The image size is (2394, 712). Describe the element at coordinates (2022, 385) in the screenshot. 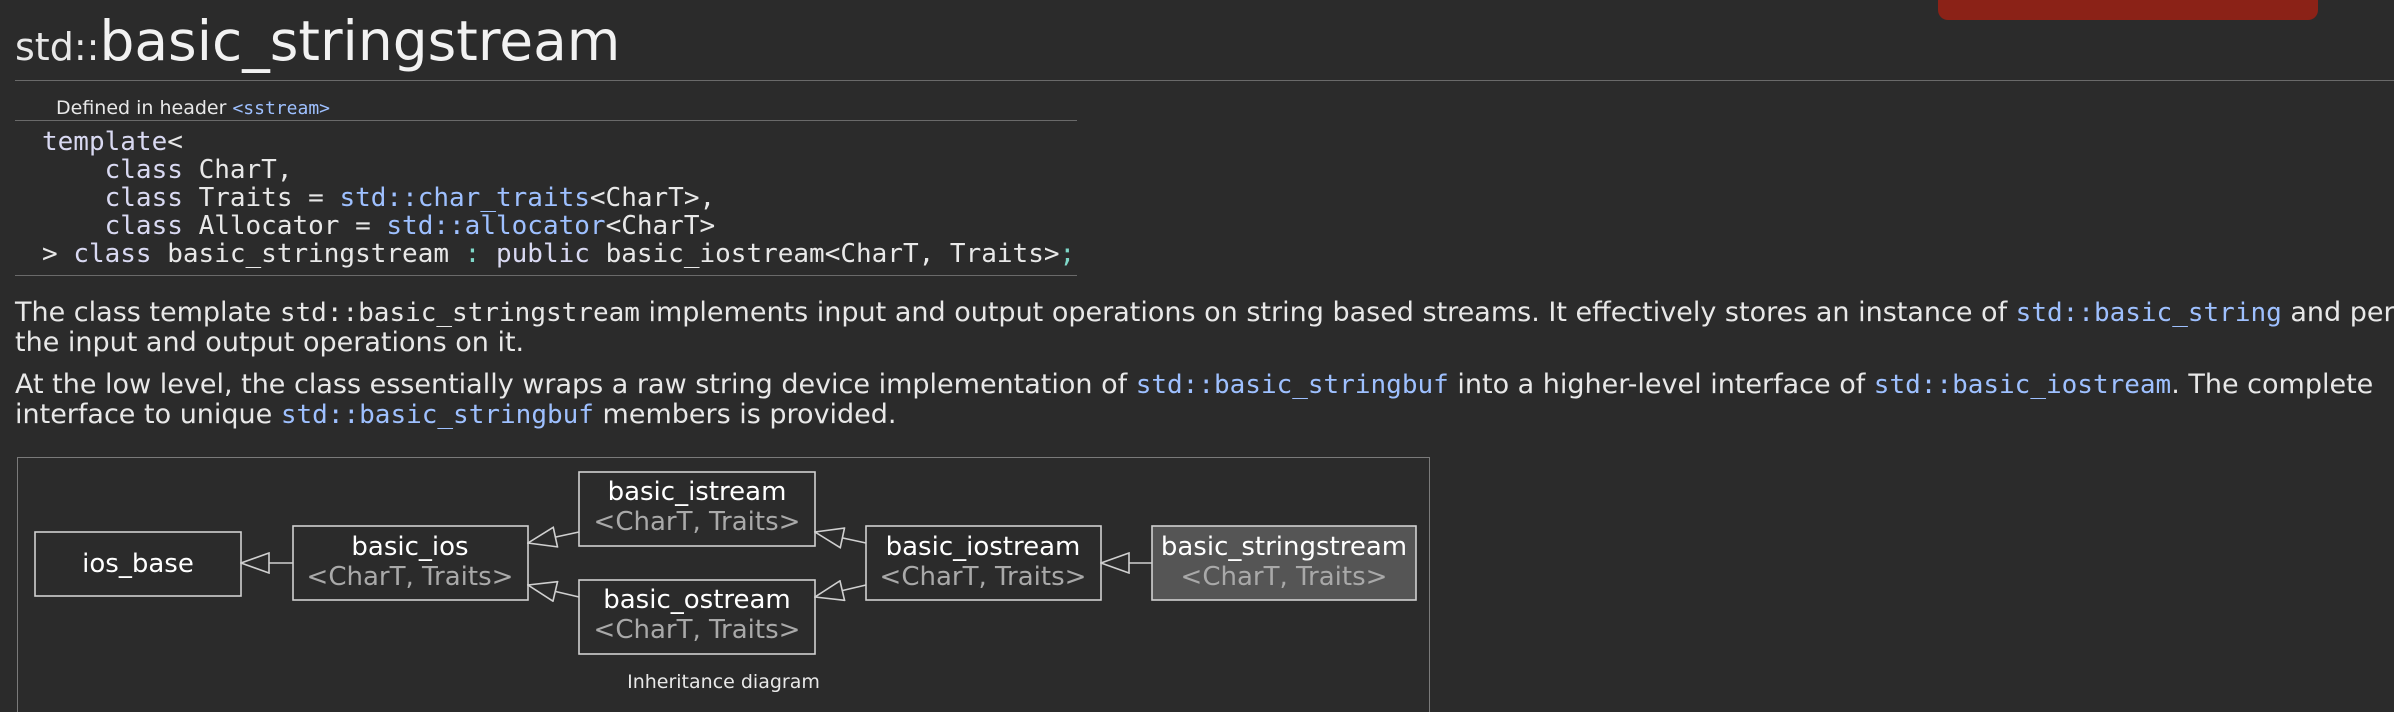

I see `basic-iostream-link: std::basic_iostream` at that location.